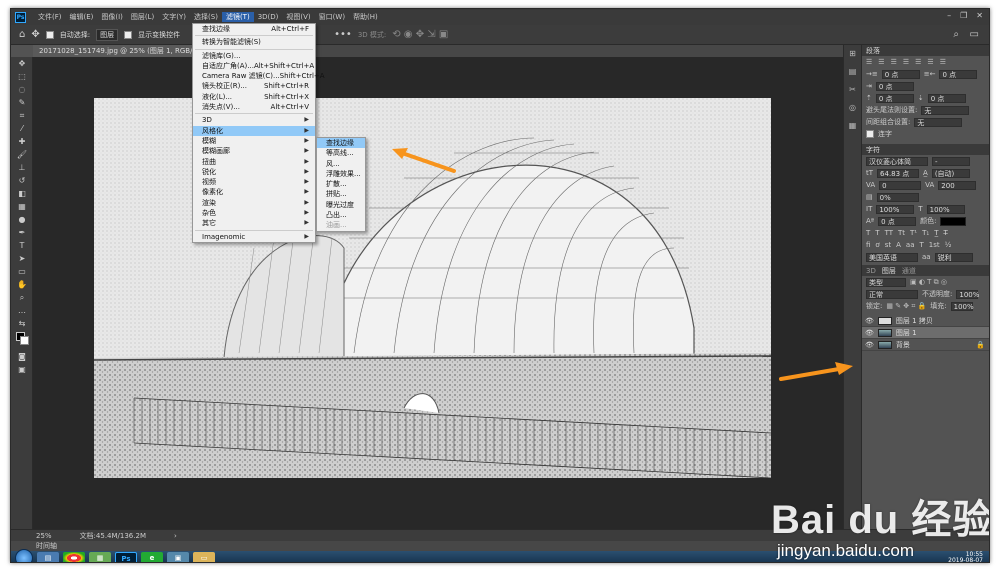  I want to click on layer-row: 👁 背景 🔒, so click(925, 345).